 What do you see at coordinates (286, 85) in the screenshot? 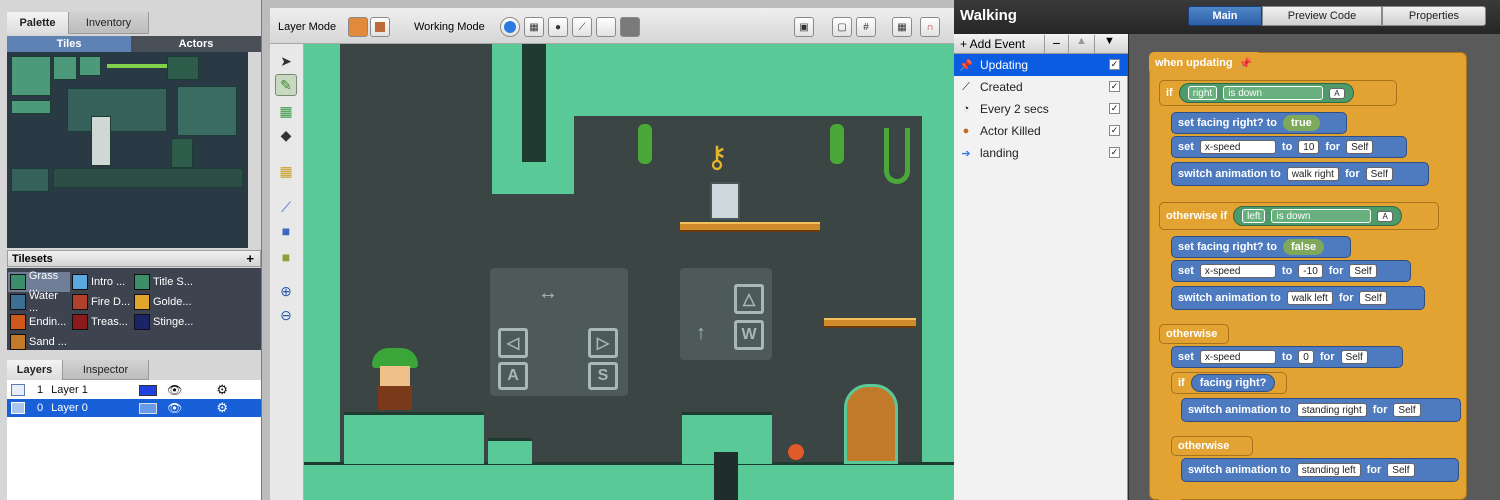
I see `pencil-tool: ✎` at bounding box center [286, 85].